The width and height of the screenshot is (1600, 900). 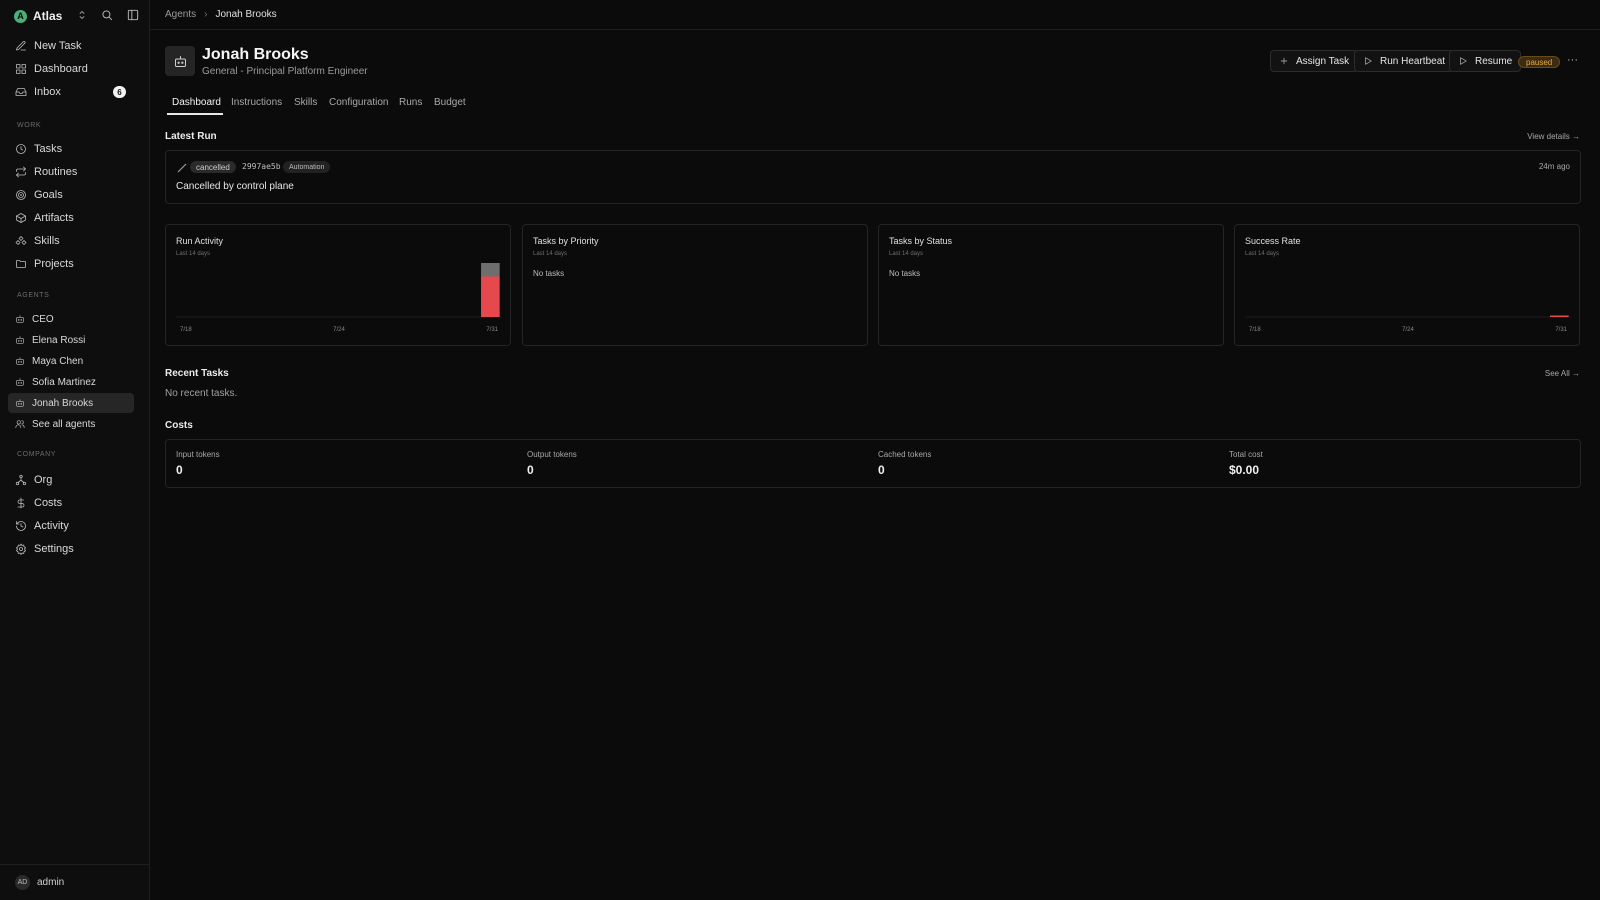 I want to click on workspace-switcher: A Atlas, so click(x=76, y=16).